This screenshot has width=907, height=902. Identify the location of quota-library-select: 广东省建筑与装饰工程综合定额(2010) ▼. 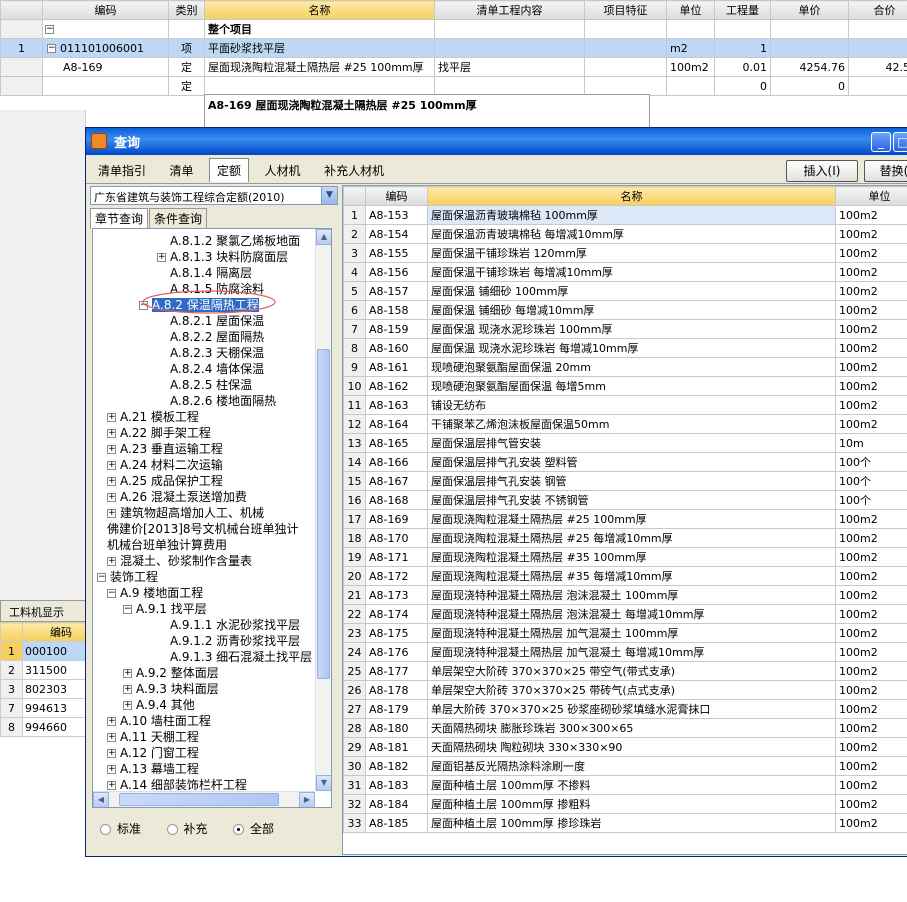
(214, 195).